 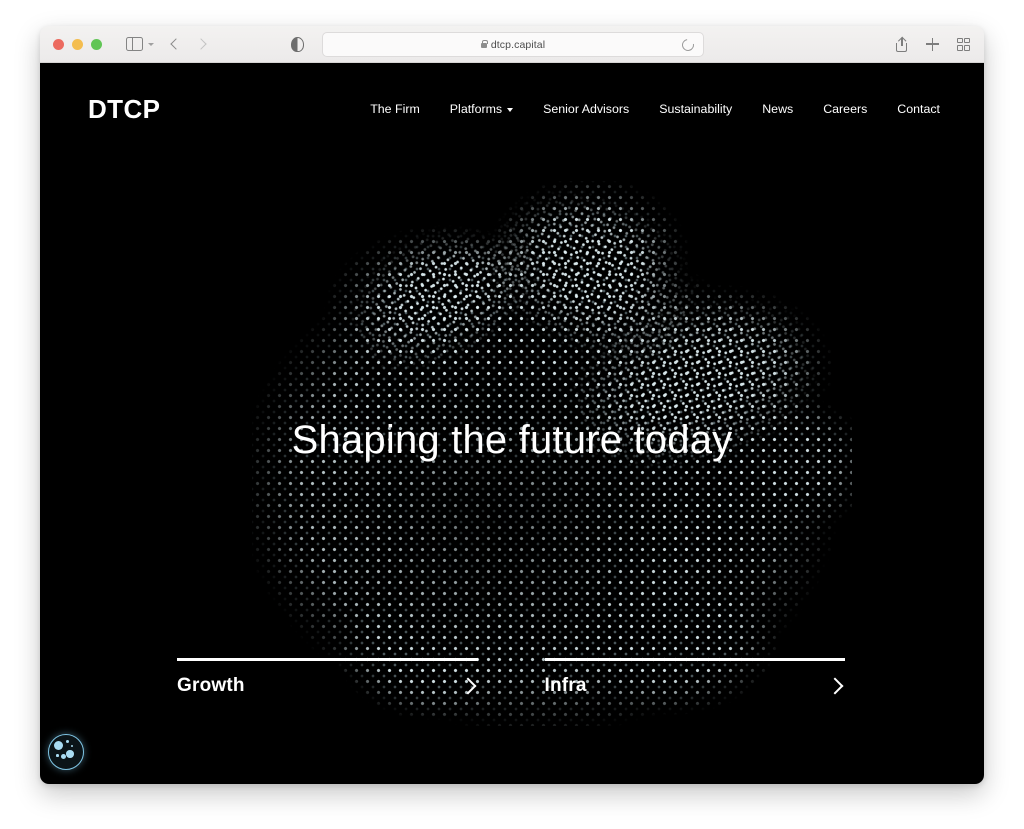 I want to click on nav-item-contact: Contact, so click(x=918, y=109).